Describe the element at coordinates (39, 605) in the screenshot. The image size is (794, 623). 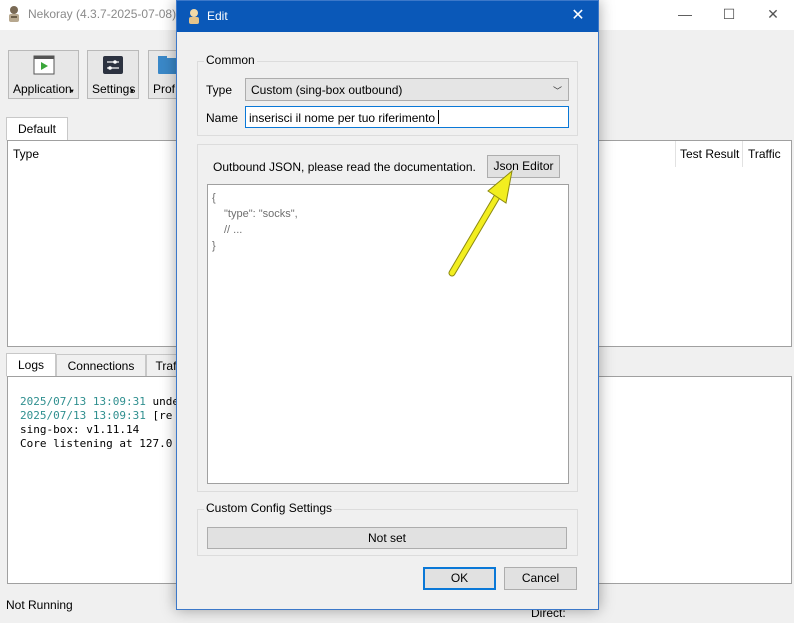
I see `status-running: Not Running` at that location.